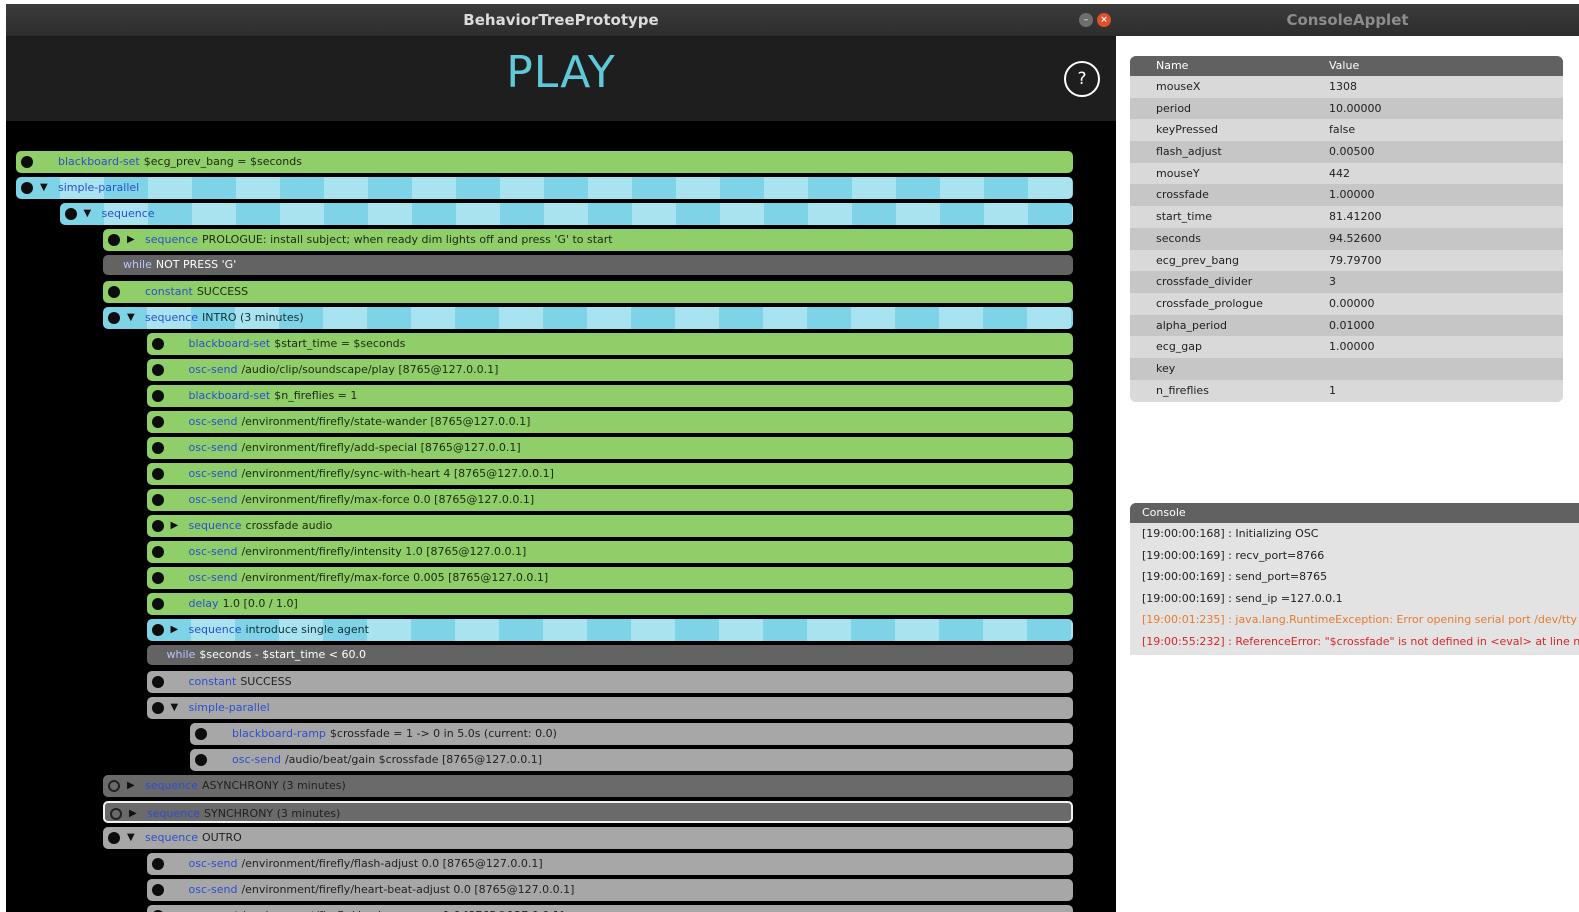 The height and width of the screenshot is (912, 1579). What do you see at coordinates (282, 654) in the screenshot?
I see `node-description: $seconds - $start_time < 60.0` at bounding box center [282, 654].